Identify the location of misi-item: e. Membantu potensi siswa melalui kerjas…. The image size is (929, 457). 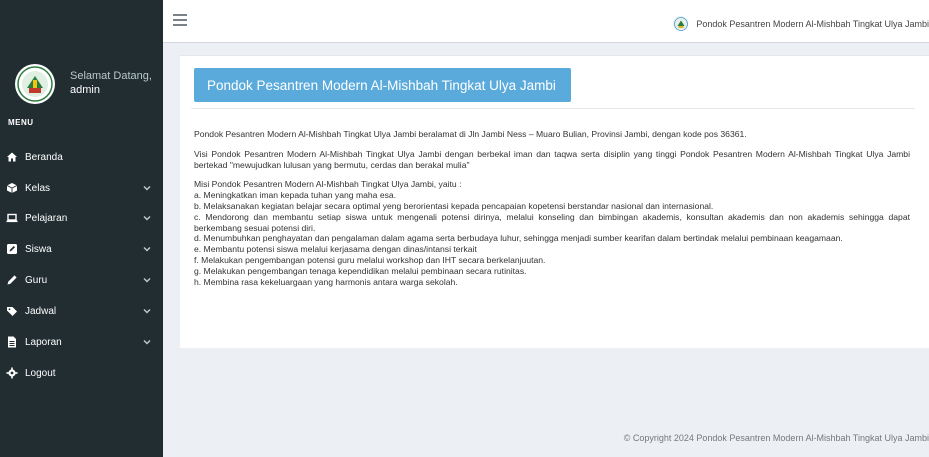
(335, 249).